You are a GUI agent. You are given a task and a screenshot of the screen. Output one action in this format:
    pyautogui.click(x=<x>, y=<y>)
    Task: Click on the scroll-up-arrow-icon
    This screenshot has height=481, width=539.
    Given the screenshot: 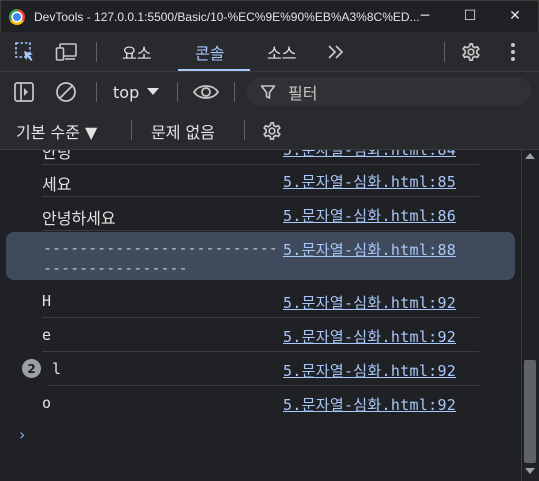 What is the action you would take?
    pyautogui.click(x=530, y=156)
    